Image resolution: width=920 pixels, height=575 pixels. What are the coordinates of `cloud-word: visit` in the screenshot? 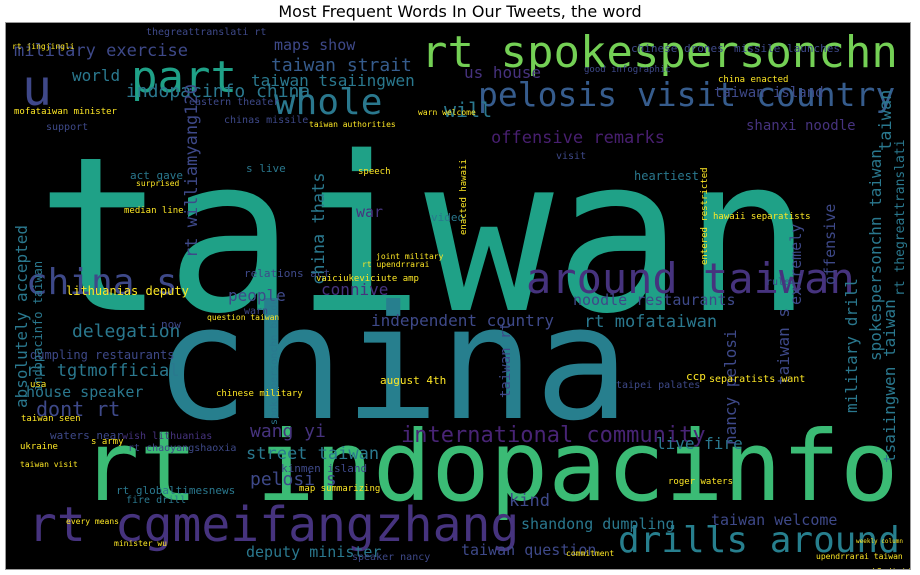 It's located at (571, 156).